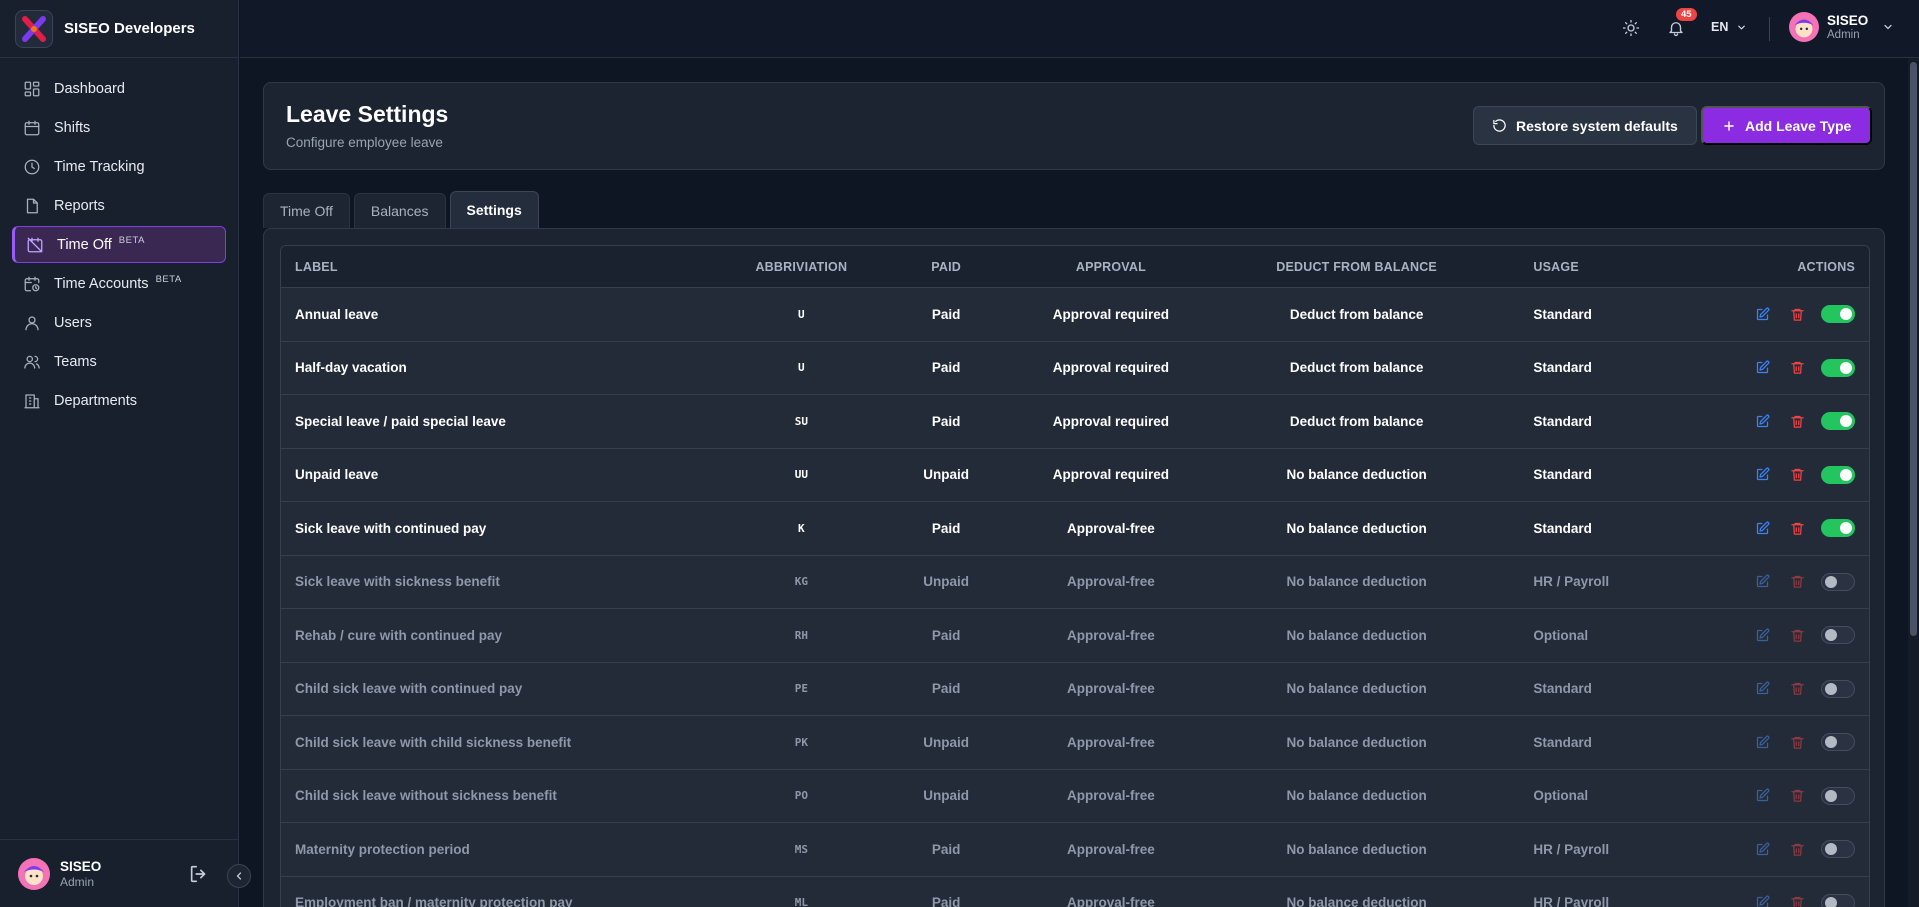 The height and width of the screenshot is (907, 1919). What do you see at coordinates (119, 205) in the screenshot?
I see `sidebar-item-reports: Reports` at bounding box center [119, 205].